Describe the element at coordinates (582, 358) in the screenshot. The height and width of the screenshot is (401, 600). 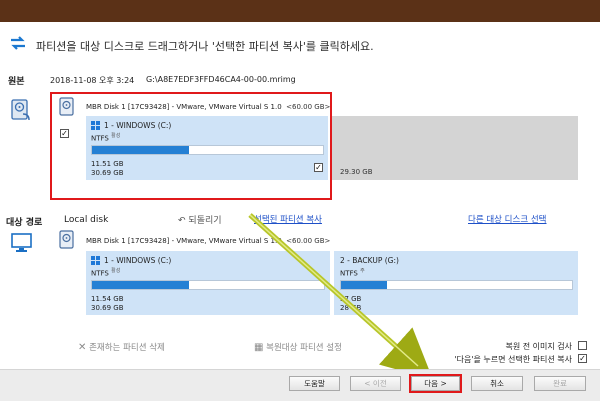
I see `copy-on-next-checkbox: ✓` at that location.